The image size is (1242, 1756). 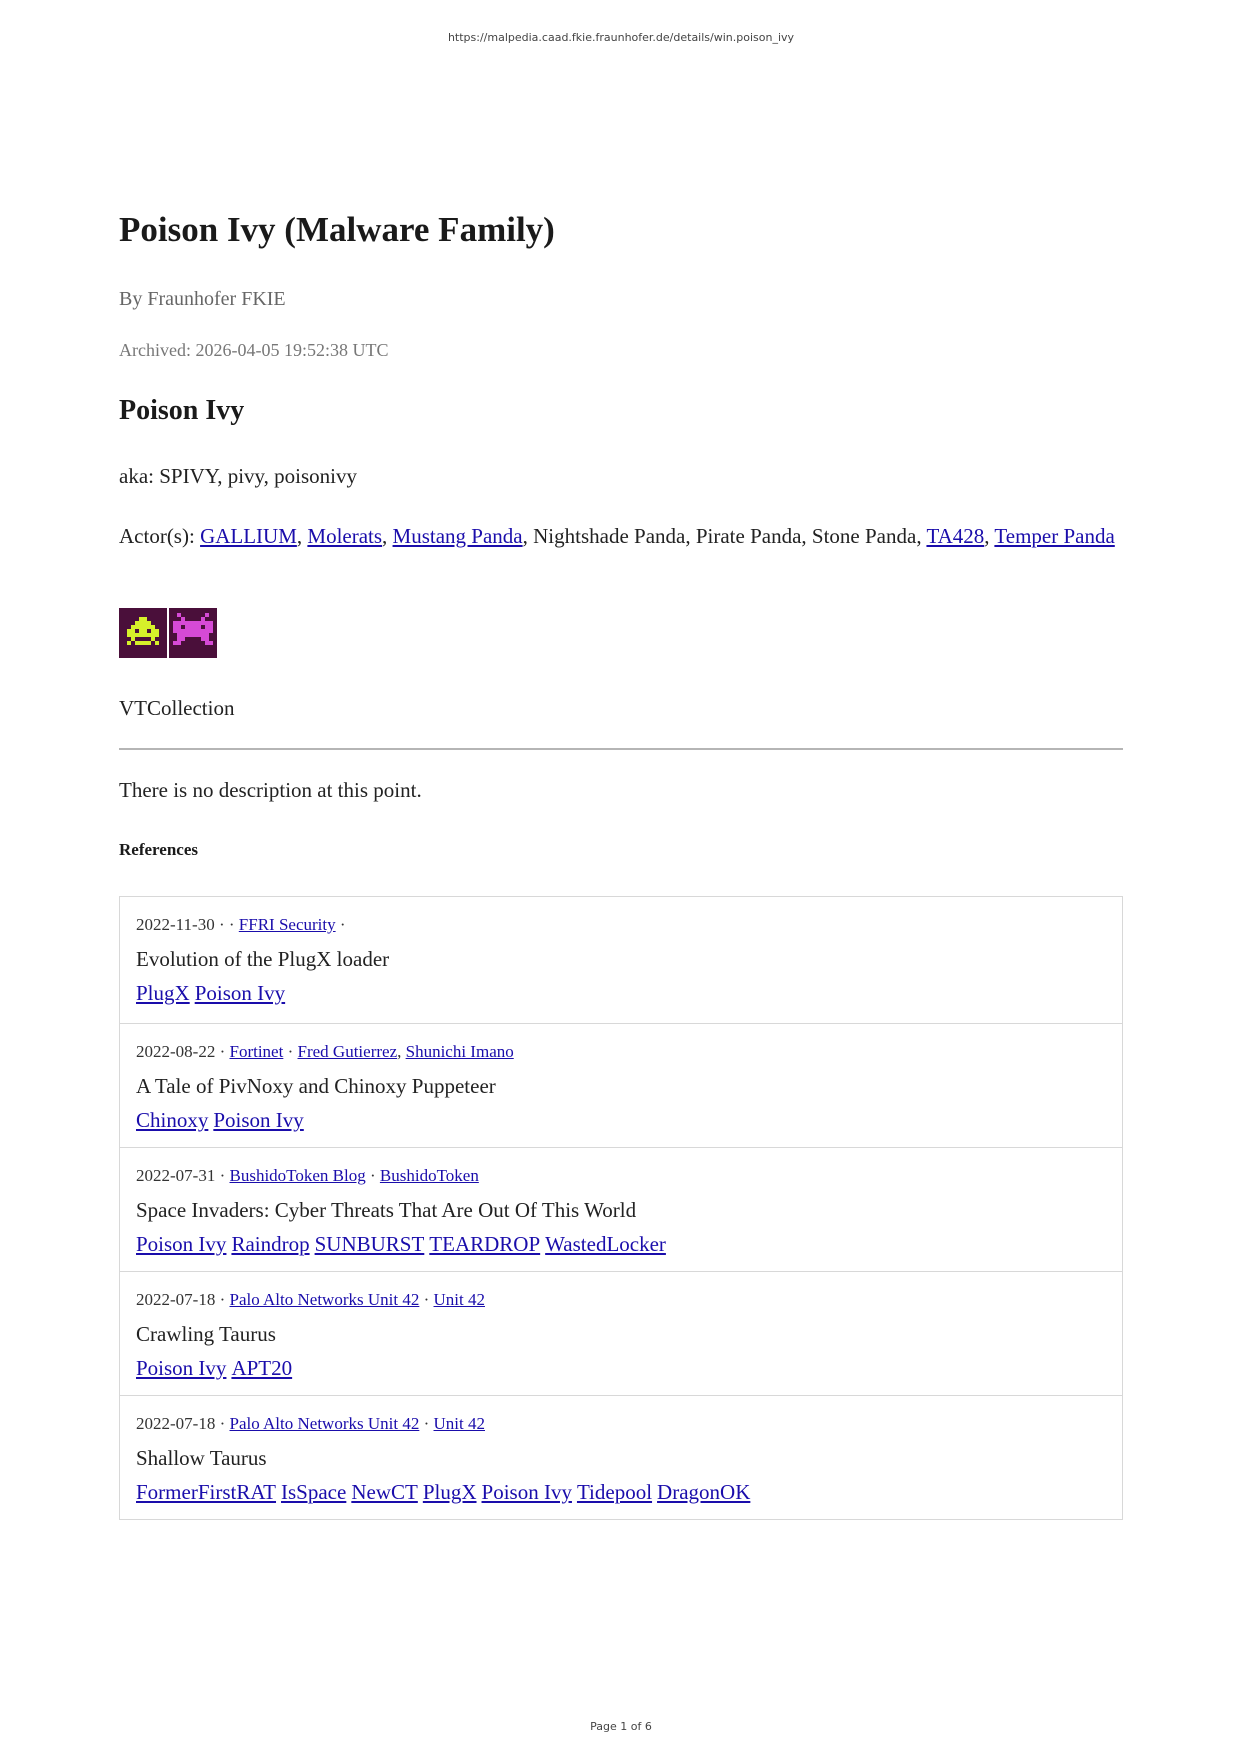 What do you see at coordinates (609, 536) in the screenshot?
I see `actor-name: Nightshade Panda` at bounding box center [609, 536].